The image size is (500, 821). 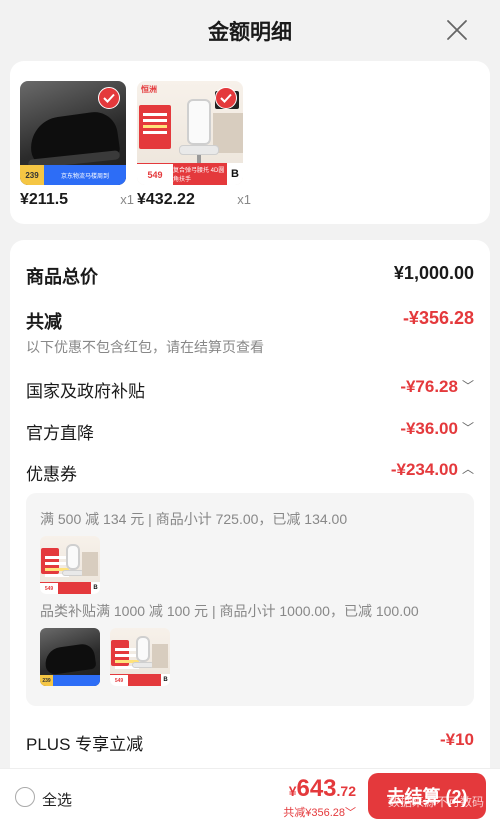 I want to click on brand-logo: 恒洲, so click(x=149, y=89).